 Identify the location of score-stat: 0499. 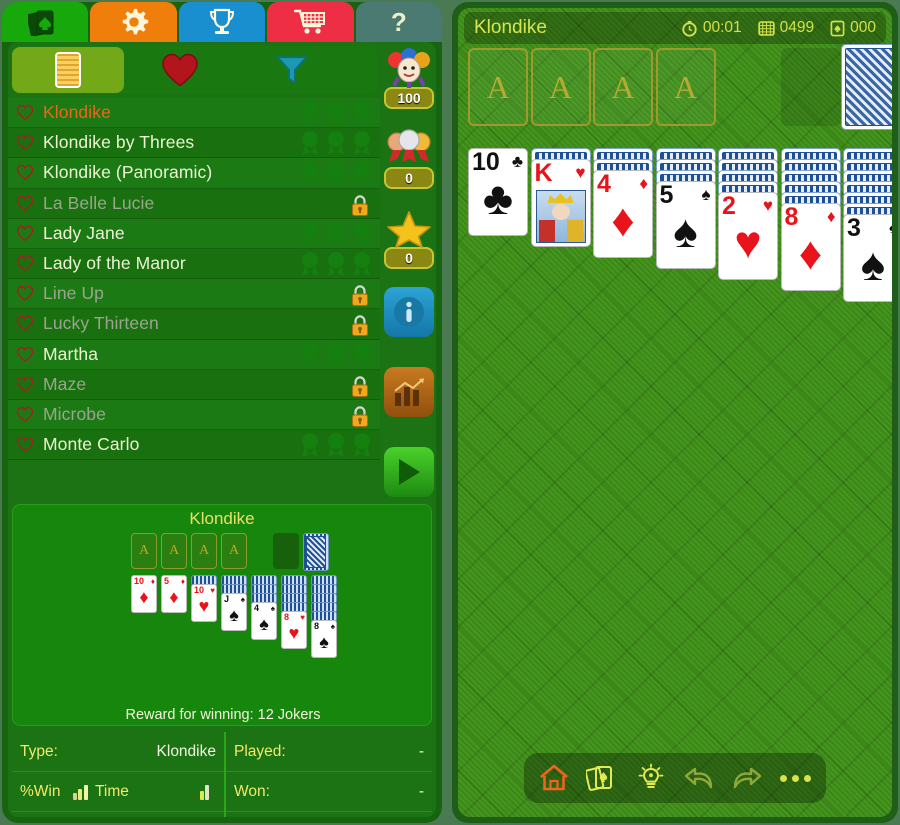
(785, 28).